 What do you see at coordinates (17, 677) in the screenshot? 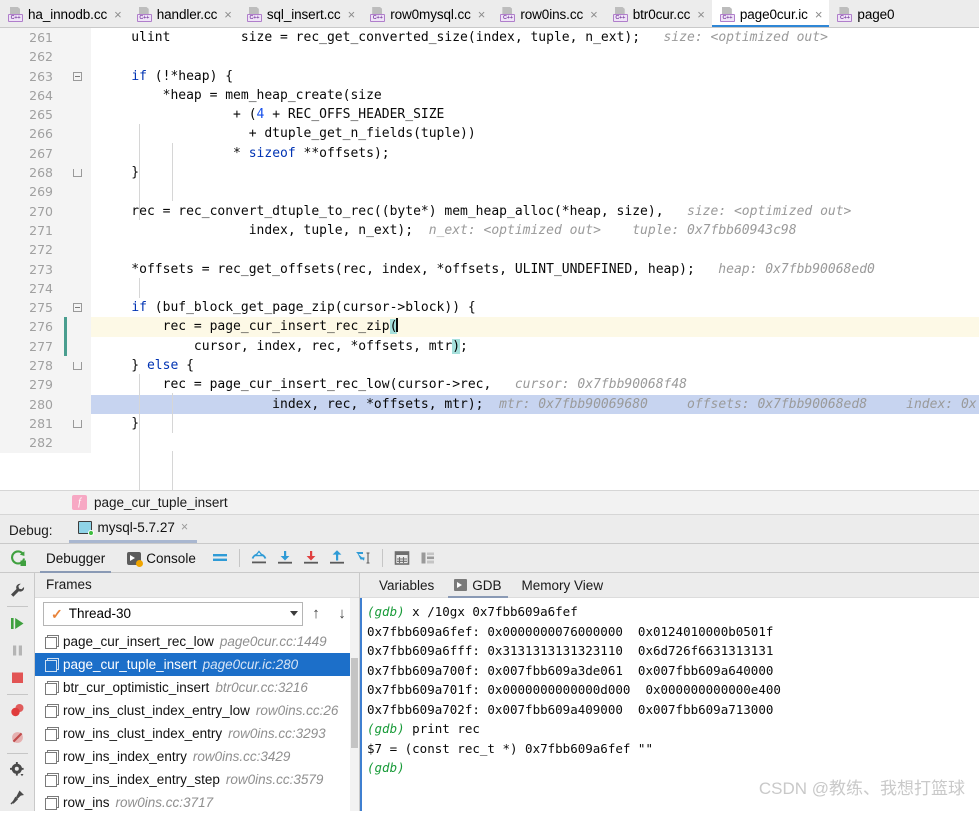
I see `stop-program-button` at bounding box center [17, 677].